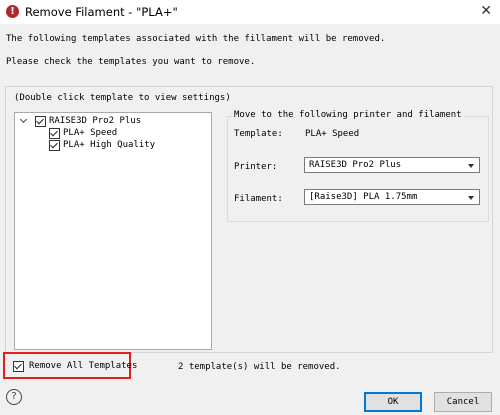 This screenshot has width=500, height=415. What do you see at coordinates (258, 134) in the screenshot?
I see `template-label: Template:` at bounding box center [258, 134].